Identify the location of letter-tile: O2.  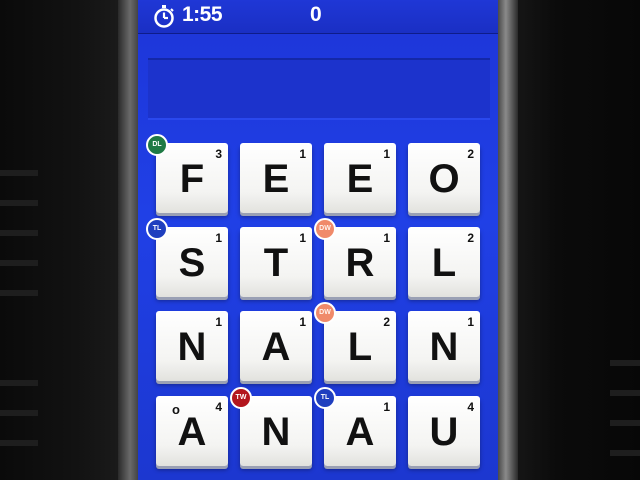
(444, 178).